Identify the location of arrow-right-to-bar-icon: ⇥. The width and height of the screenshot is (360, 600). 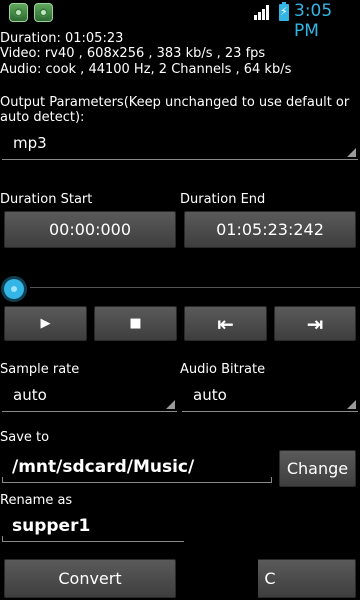
(315, 323).